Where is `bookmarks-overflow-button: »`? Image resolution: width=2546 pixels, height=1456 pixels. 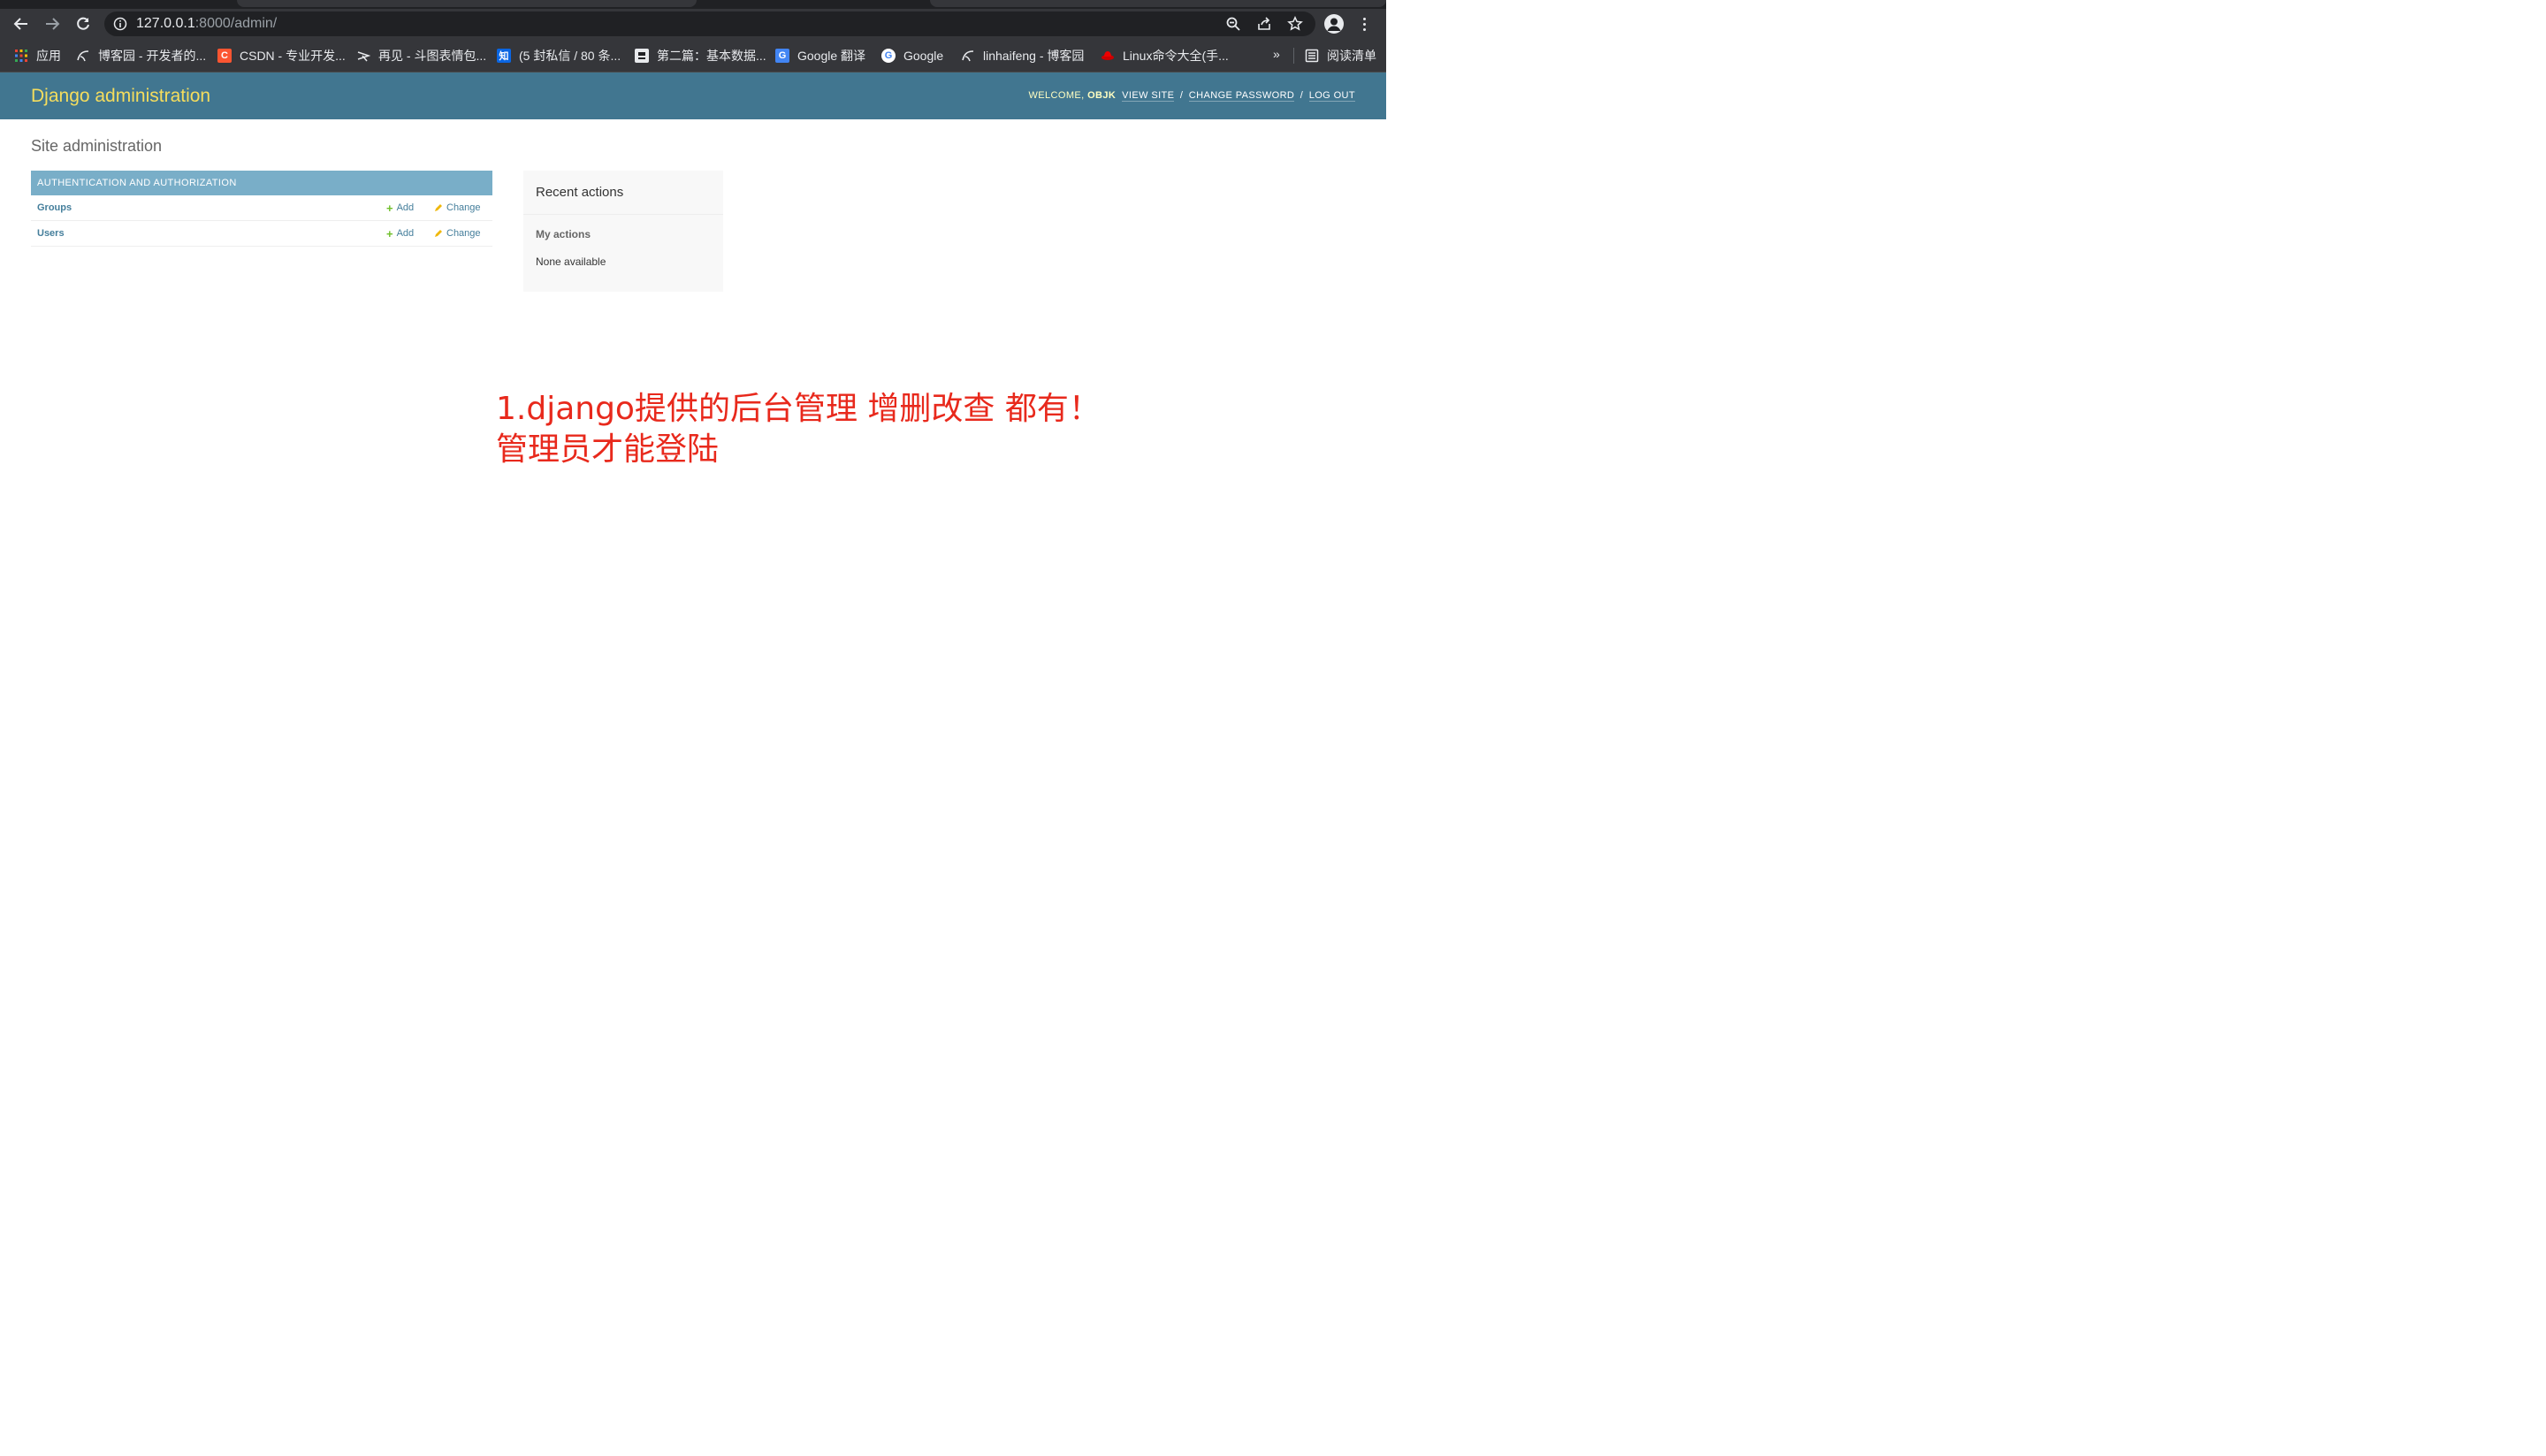 bookmarks-overflow-button: » is located at coordinates (1276, 54).